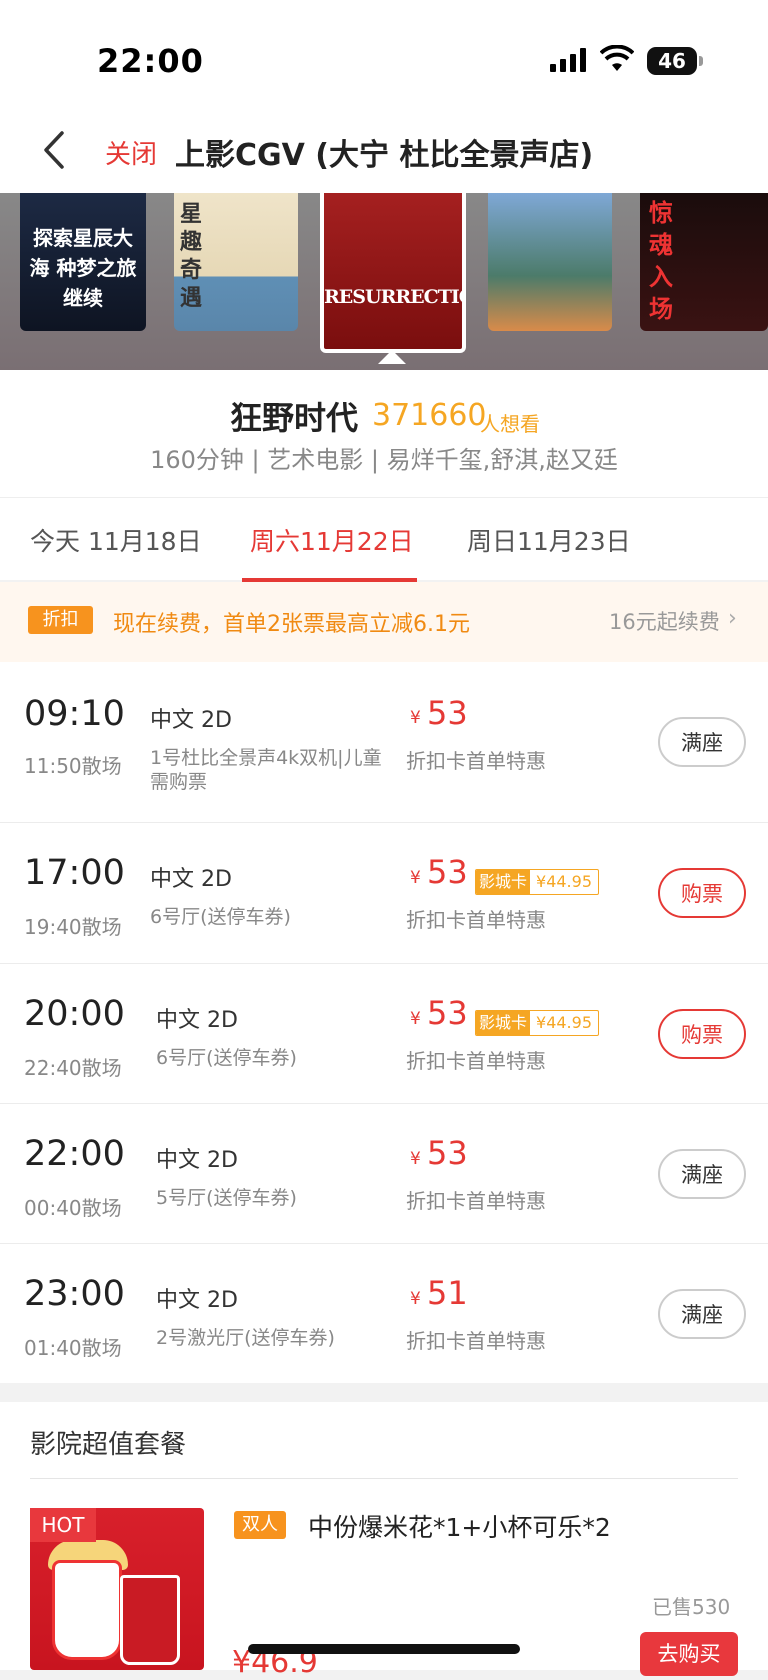 This screenshot has width=768, height=1680. Describe the element at coordinates (664, 621) in the screenshot. I see `promo-renew-link: 16元起续费` at that location.